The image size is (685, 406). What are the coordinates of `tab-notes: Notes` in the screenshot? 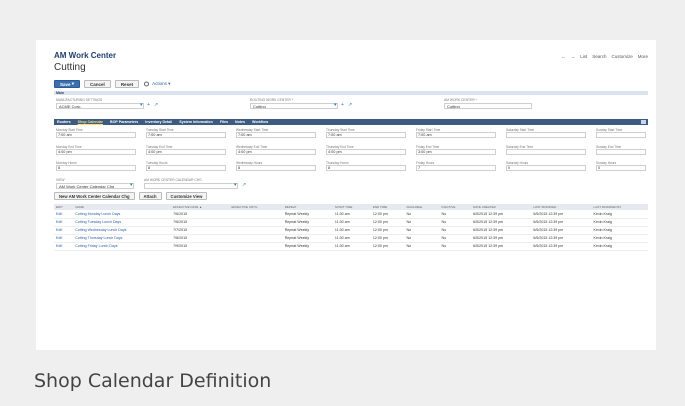 It's located at (240, 122).